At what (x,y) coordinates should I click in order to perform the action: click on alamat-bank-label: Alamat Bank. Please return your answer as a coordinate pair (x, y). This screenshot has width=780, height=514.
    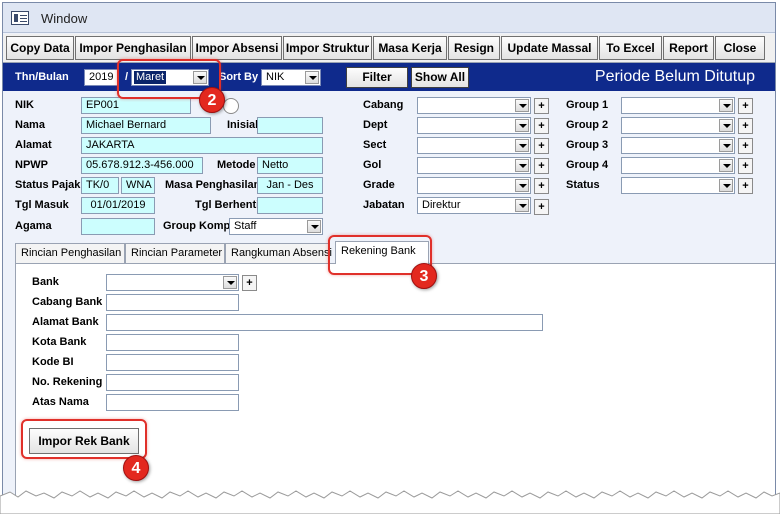
    Looking at the image, I should click on (65, 322).